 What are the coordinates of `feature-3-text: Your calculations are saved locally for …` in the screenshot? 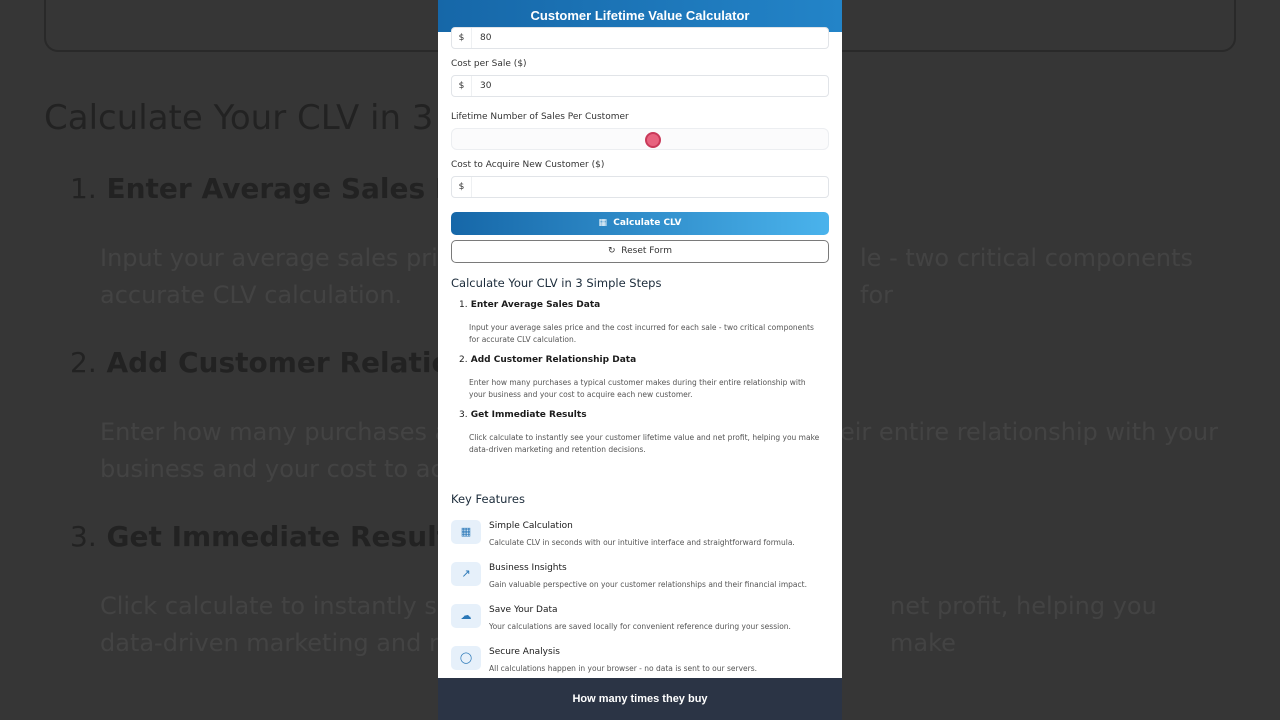 It's located at (640, 626).